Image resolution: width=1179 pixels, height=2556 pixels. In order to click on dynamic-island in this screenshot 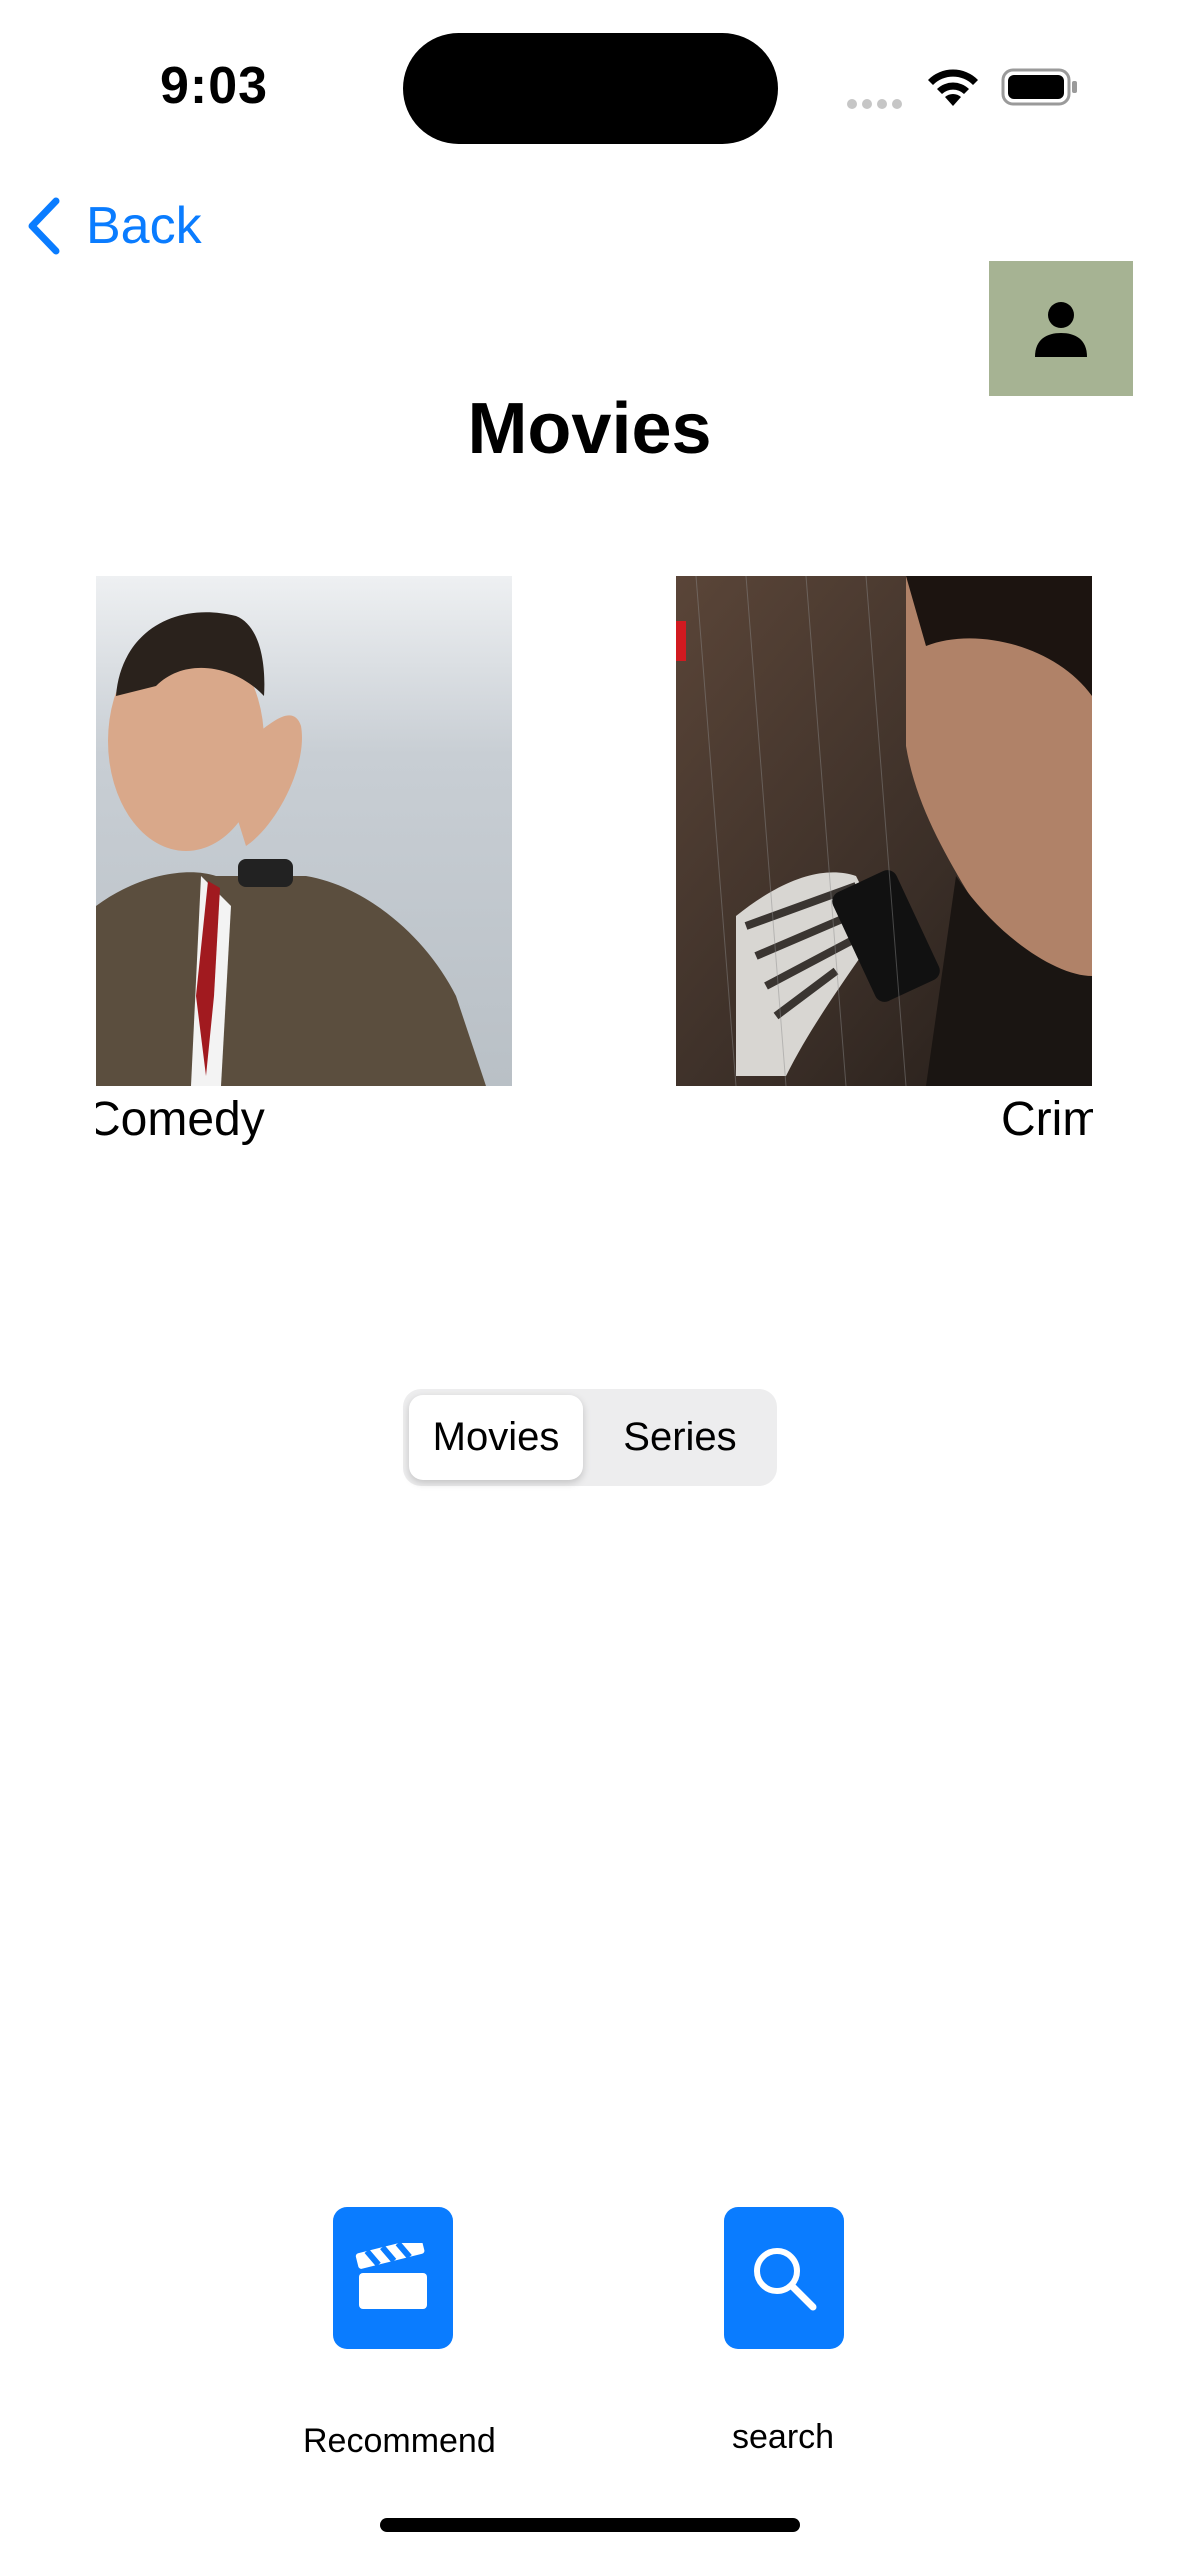, I will do `click(590, 88)`.